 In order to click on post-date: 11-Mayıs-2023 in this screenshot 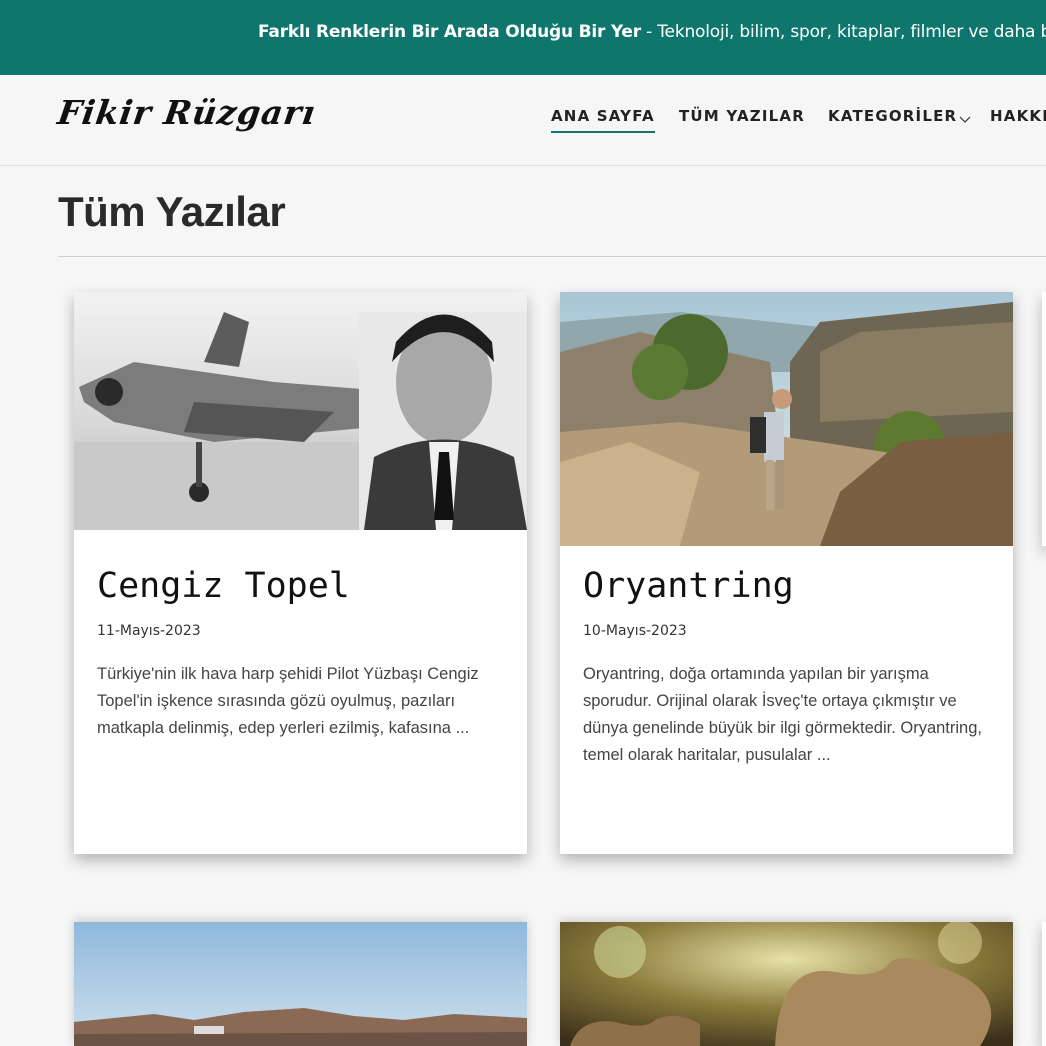, I will do `click(149, 631)`.